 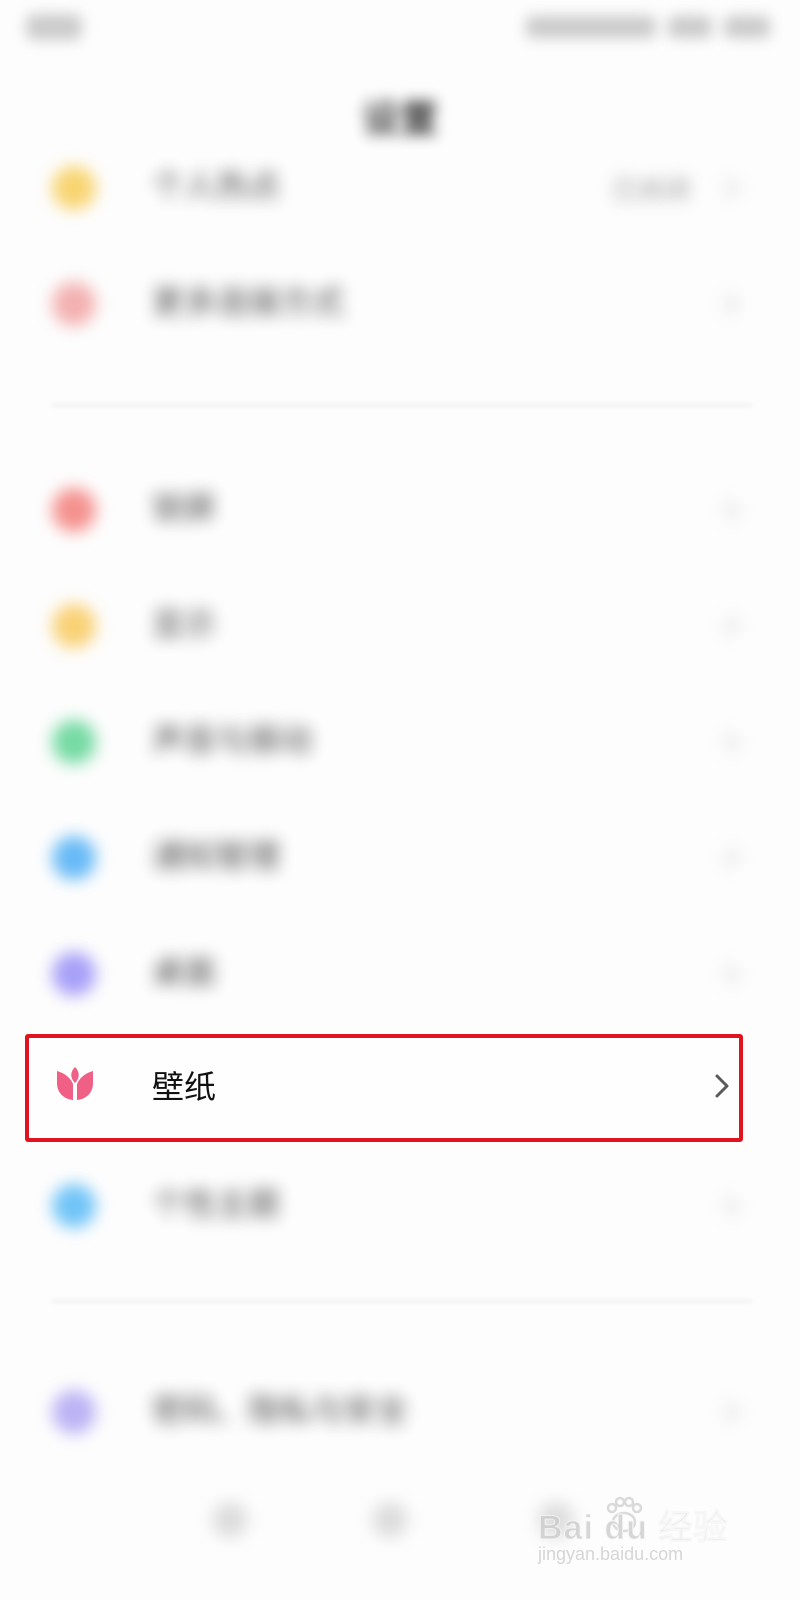 I want to click on sound-icon, so click(x=74, y=742).